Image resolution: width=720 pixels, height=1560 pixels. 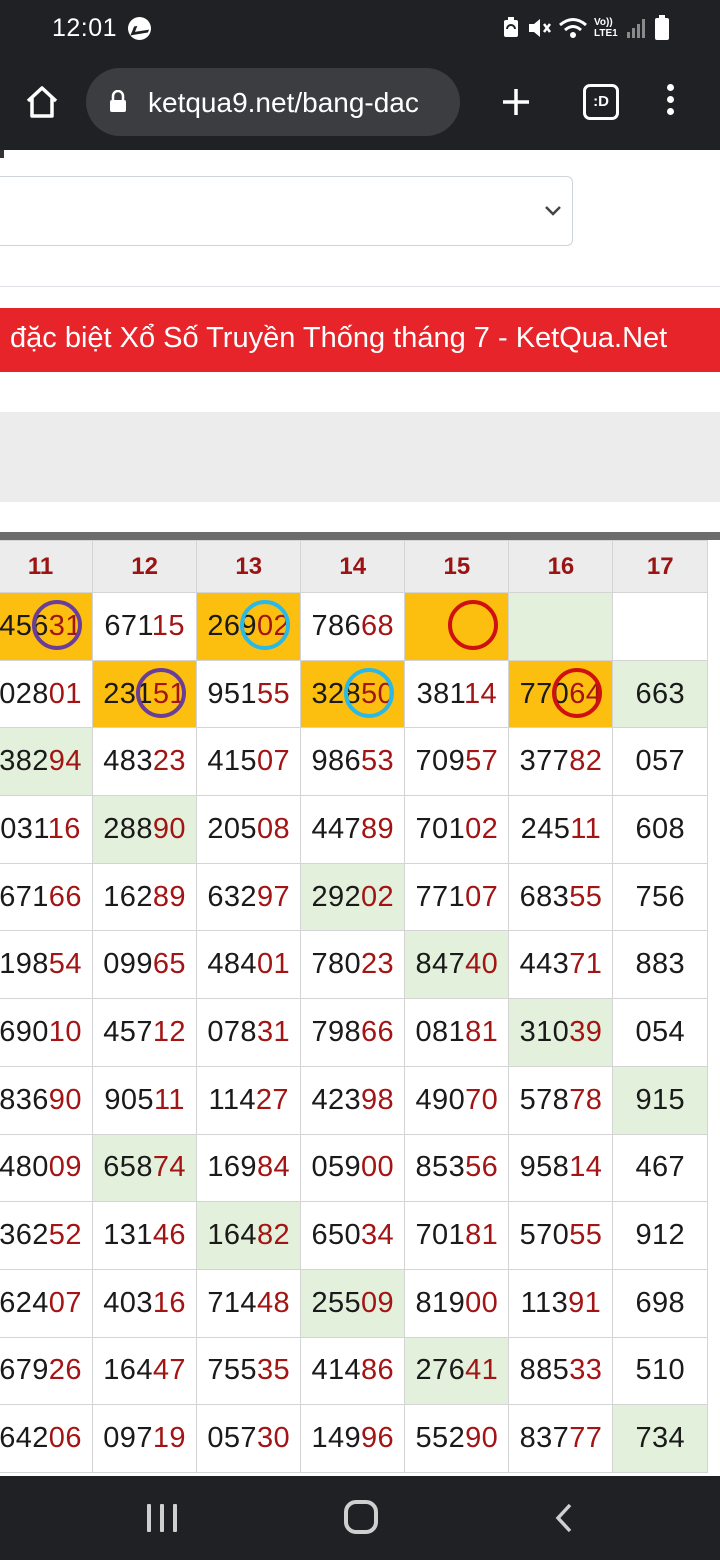 I want to click on result-head-digits: 457, so click(x=128, y=1031).